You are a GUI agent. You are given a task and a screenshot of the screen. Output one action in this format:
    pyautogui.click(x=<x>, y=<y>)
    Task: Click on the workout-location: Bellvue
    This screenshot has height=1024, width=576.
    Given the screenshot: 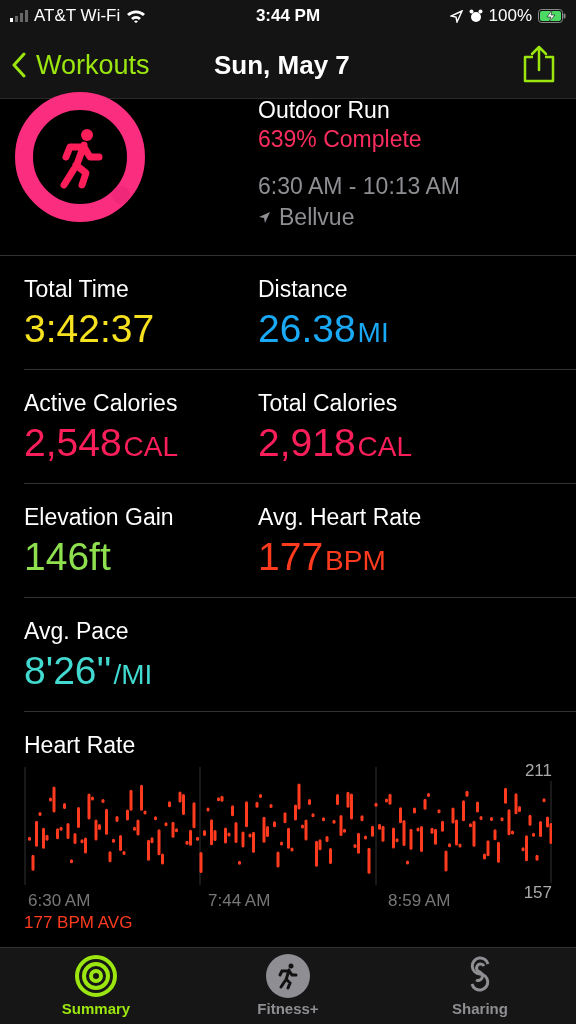 What is the action you would take?
    pyautogui.click(x=317, y=217)
    